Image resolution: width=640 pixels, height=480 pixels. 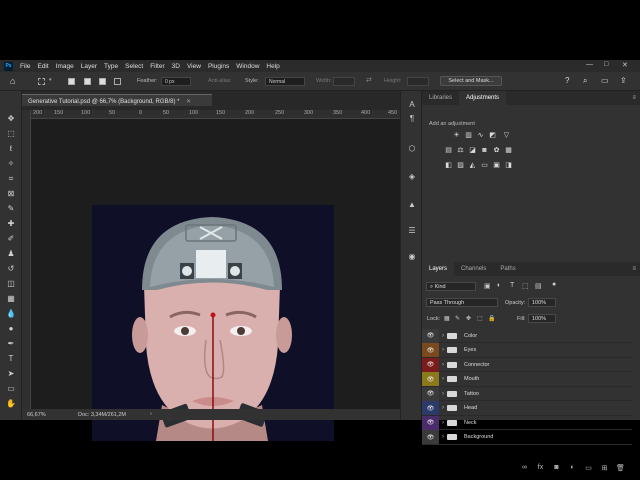 What do you see at coordinates (247, 66) in the screenshot?
I see `menu-window: Window` at bounding box center [247, 66].